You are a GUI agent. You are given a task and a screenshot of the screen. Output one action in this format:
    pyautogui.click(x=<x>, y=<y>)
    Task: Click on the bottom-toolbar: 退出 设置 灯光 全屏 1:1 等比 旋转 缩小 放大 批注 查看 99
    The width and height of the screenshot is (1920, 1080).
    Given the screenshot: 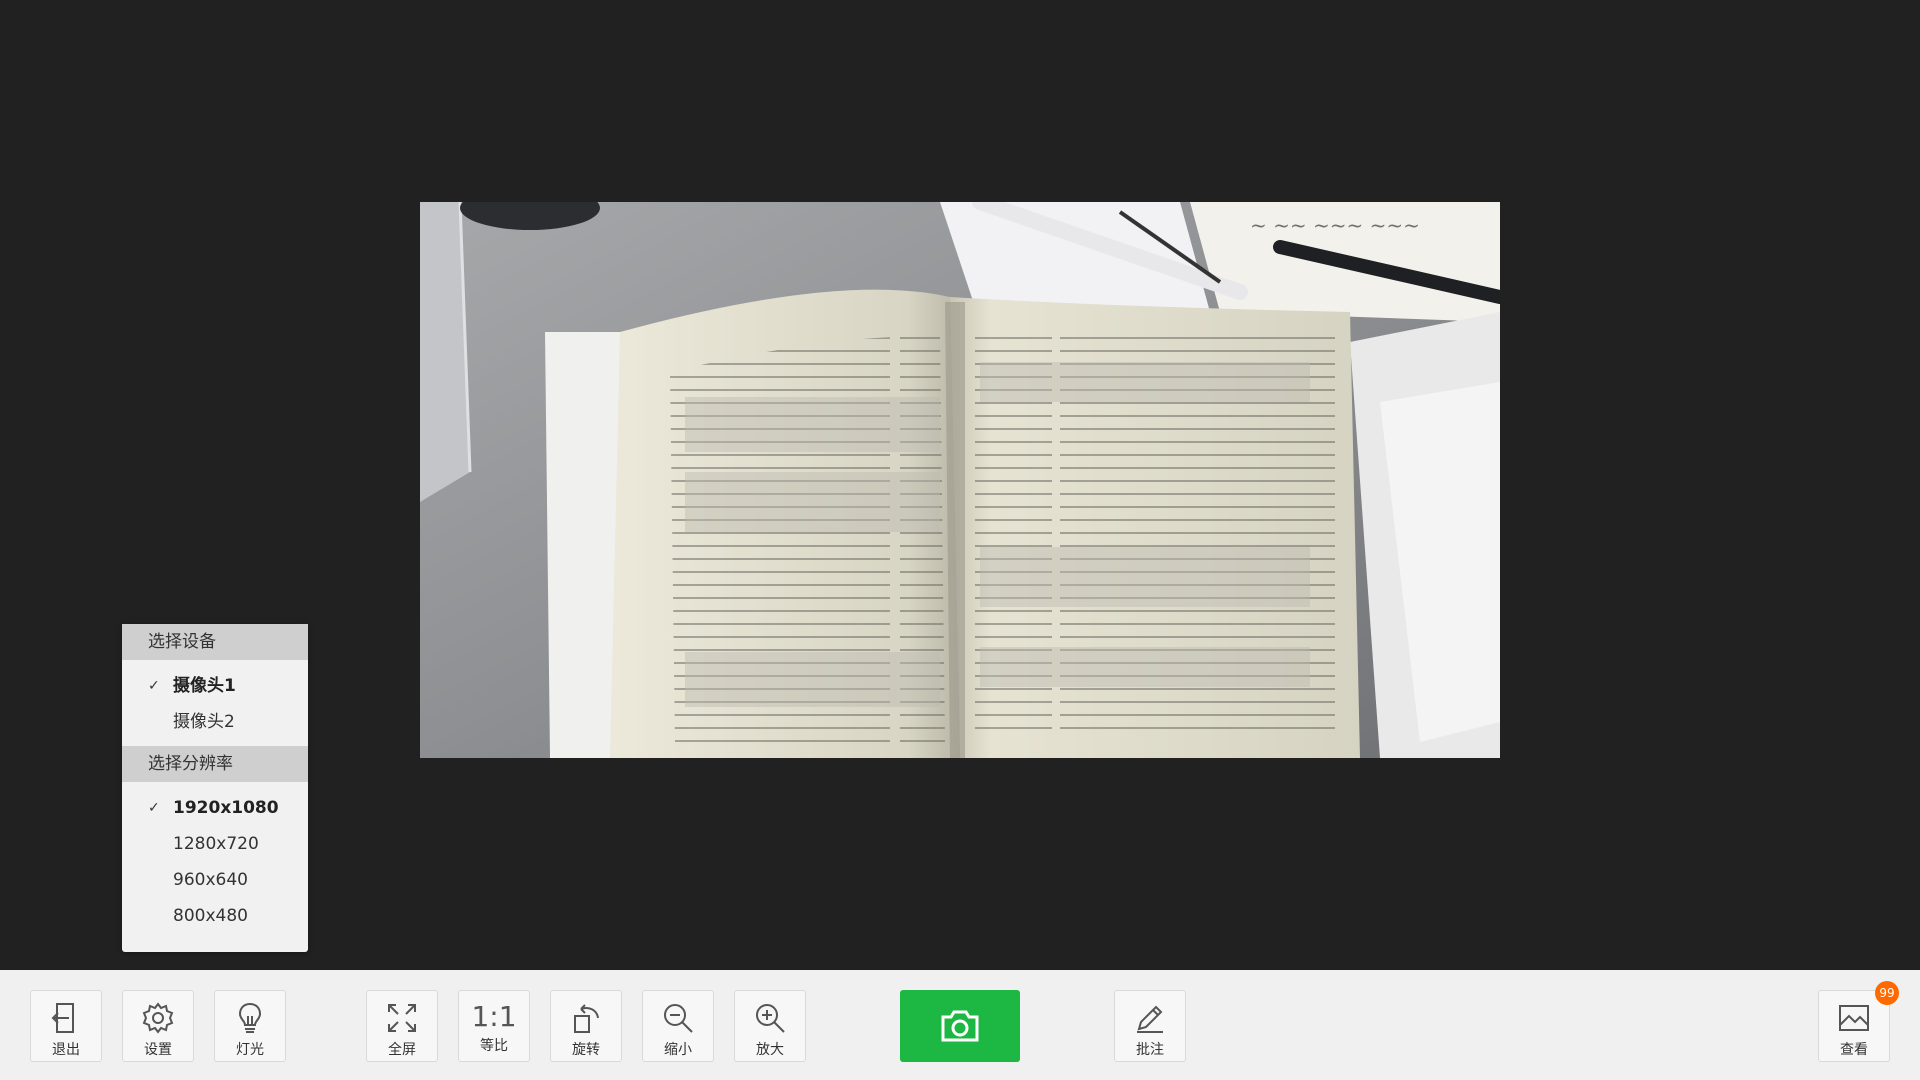 What is the action you would take?
    pyautogui.click(x=960, y=1025)
    